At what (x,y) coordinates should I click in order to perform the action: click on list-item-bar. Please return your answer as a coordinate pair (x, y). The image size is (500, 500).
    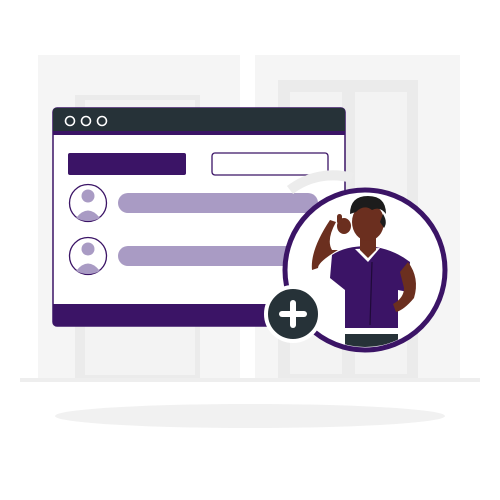
    Looking at the image, I should click on (218, 203).